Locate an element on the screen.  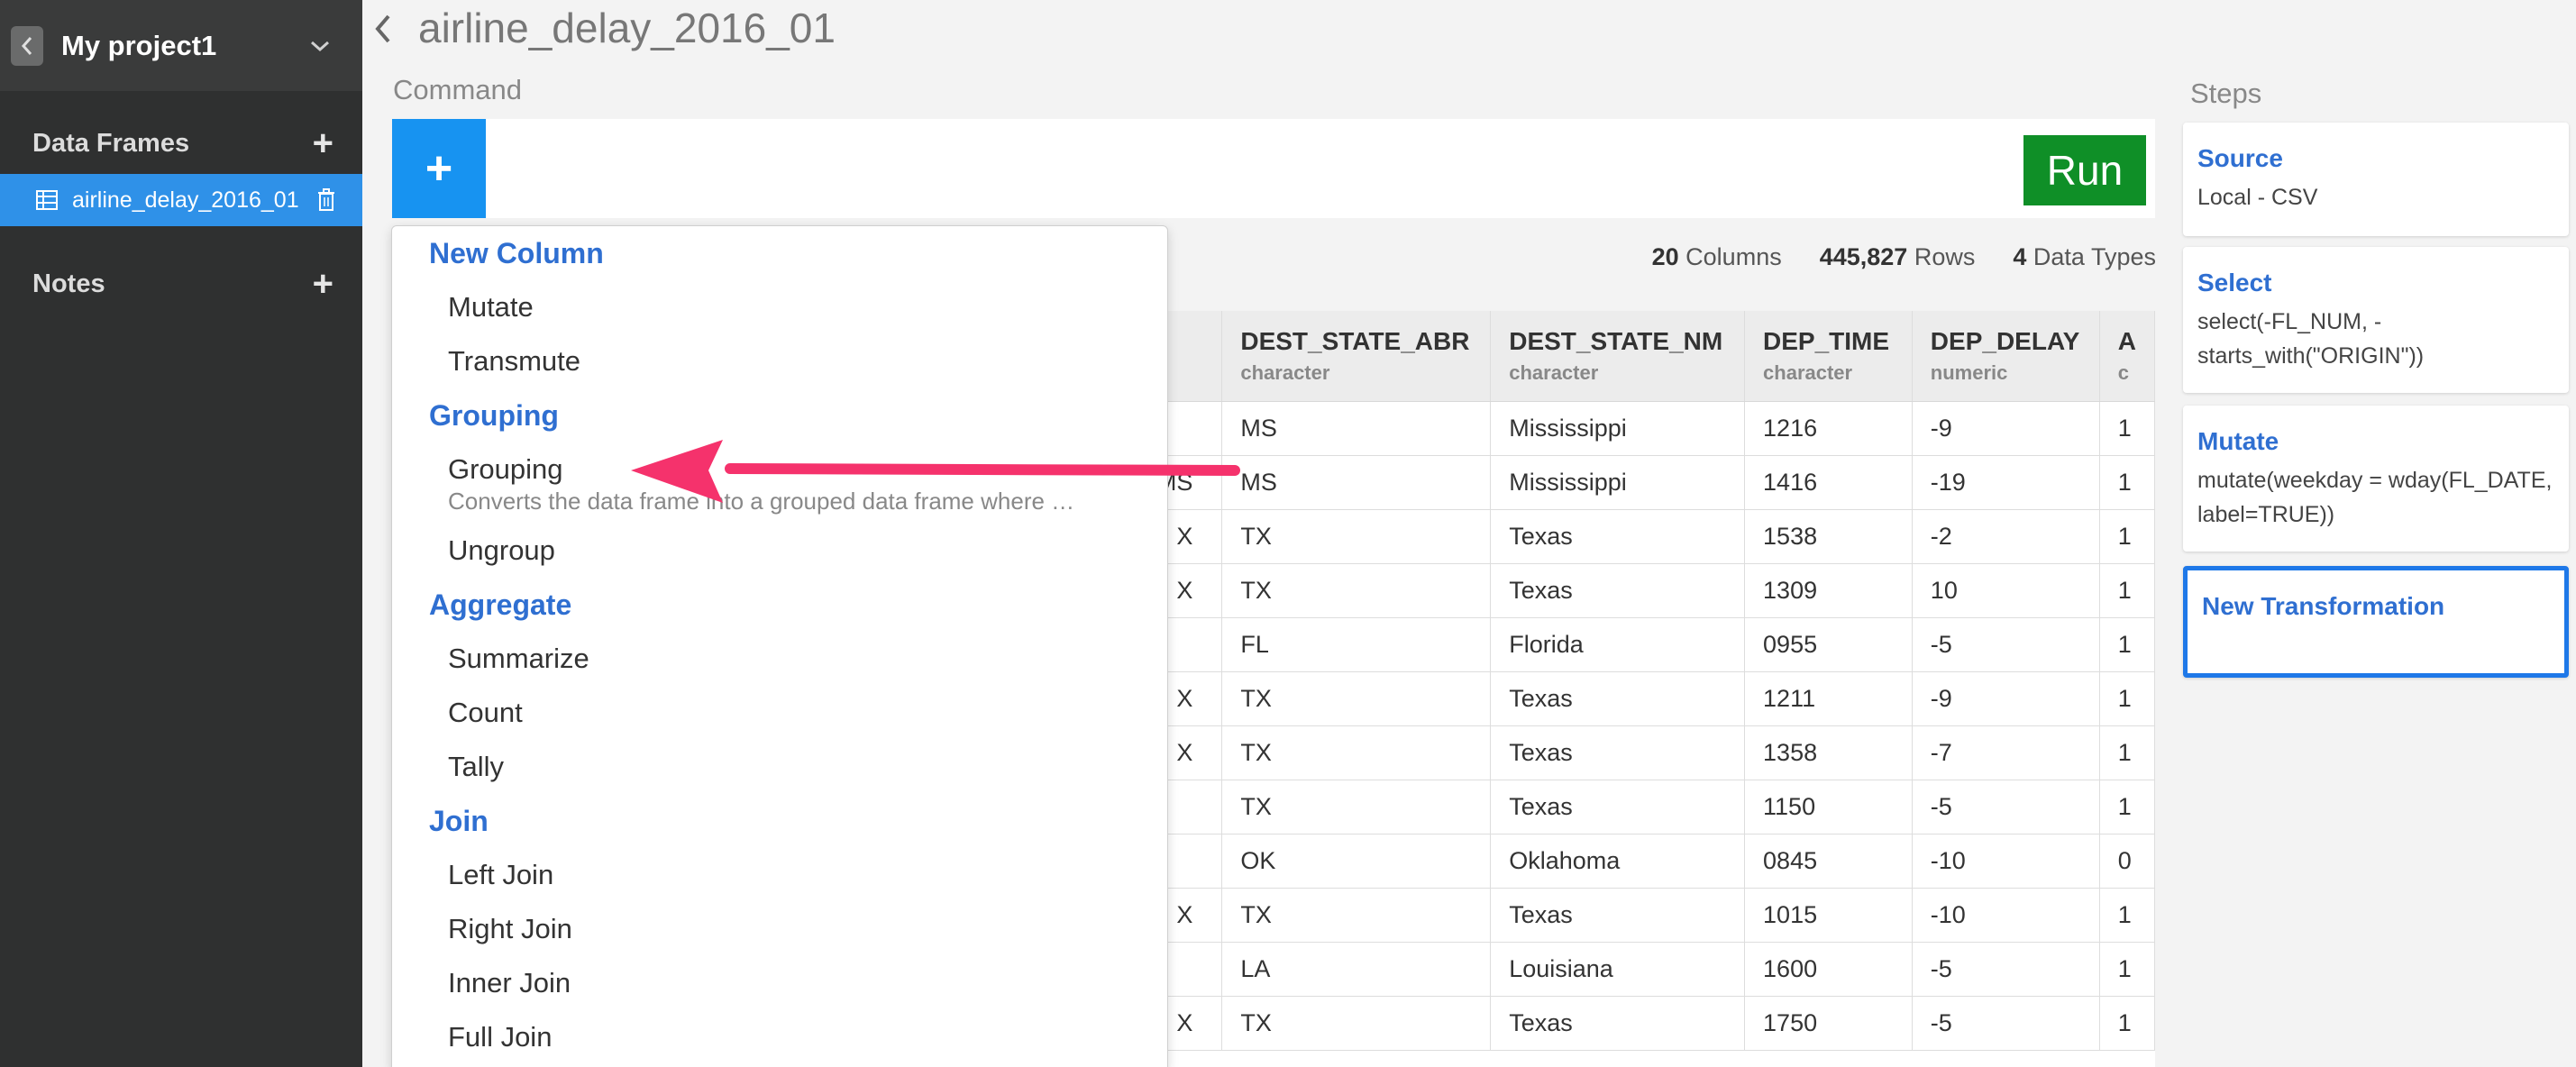
menu-item-inner-join: Inner Join is located at coordinates (779, 983).